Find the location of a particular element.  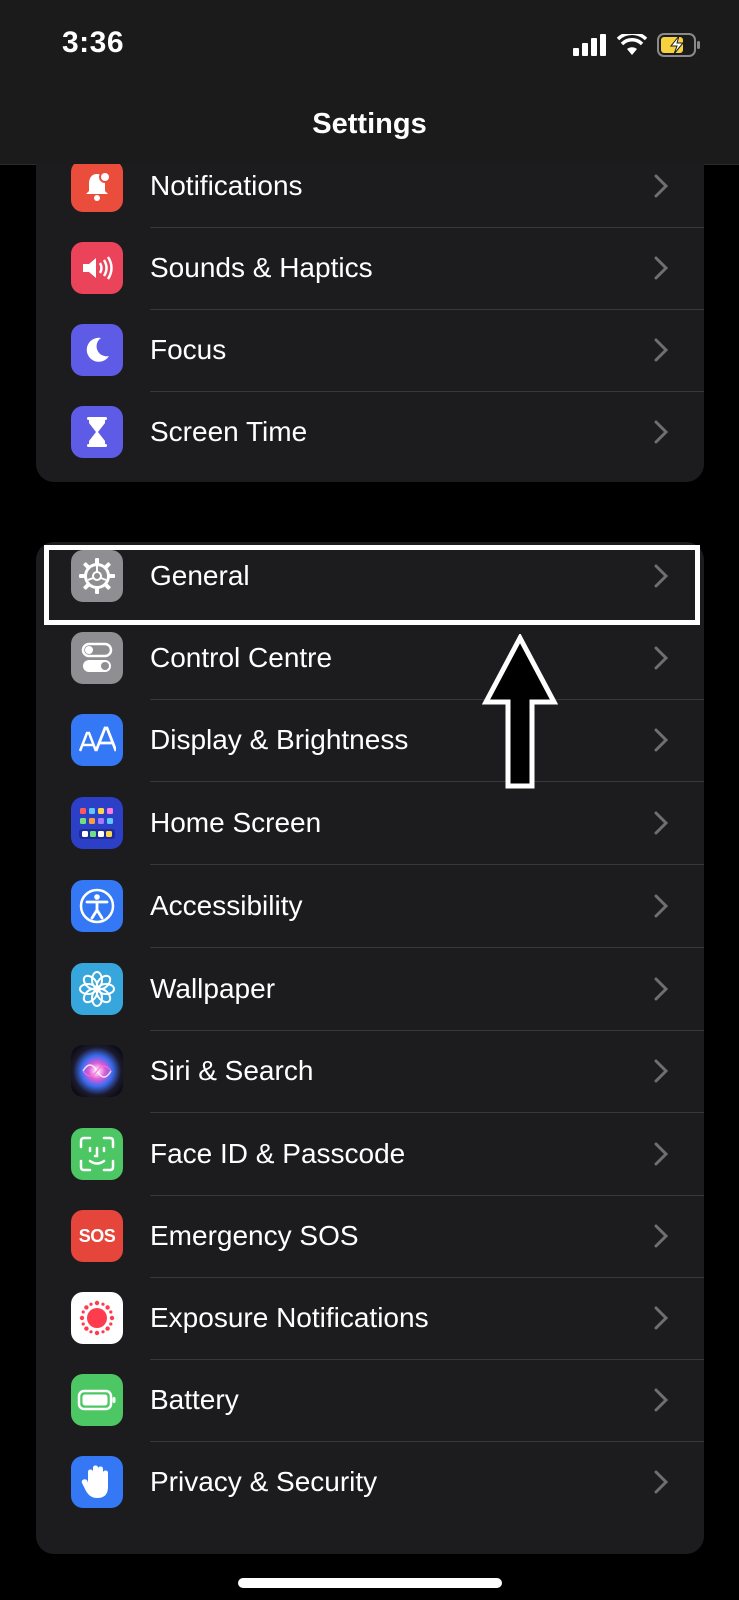

flower-icon is located at coordinates (97, 989).